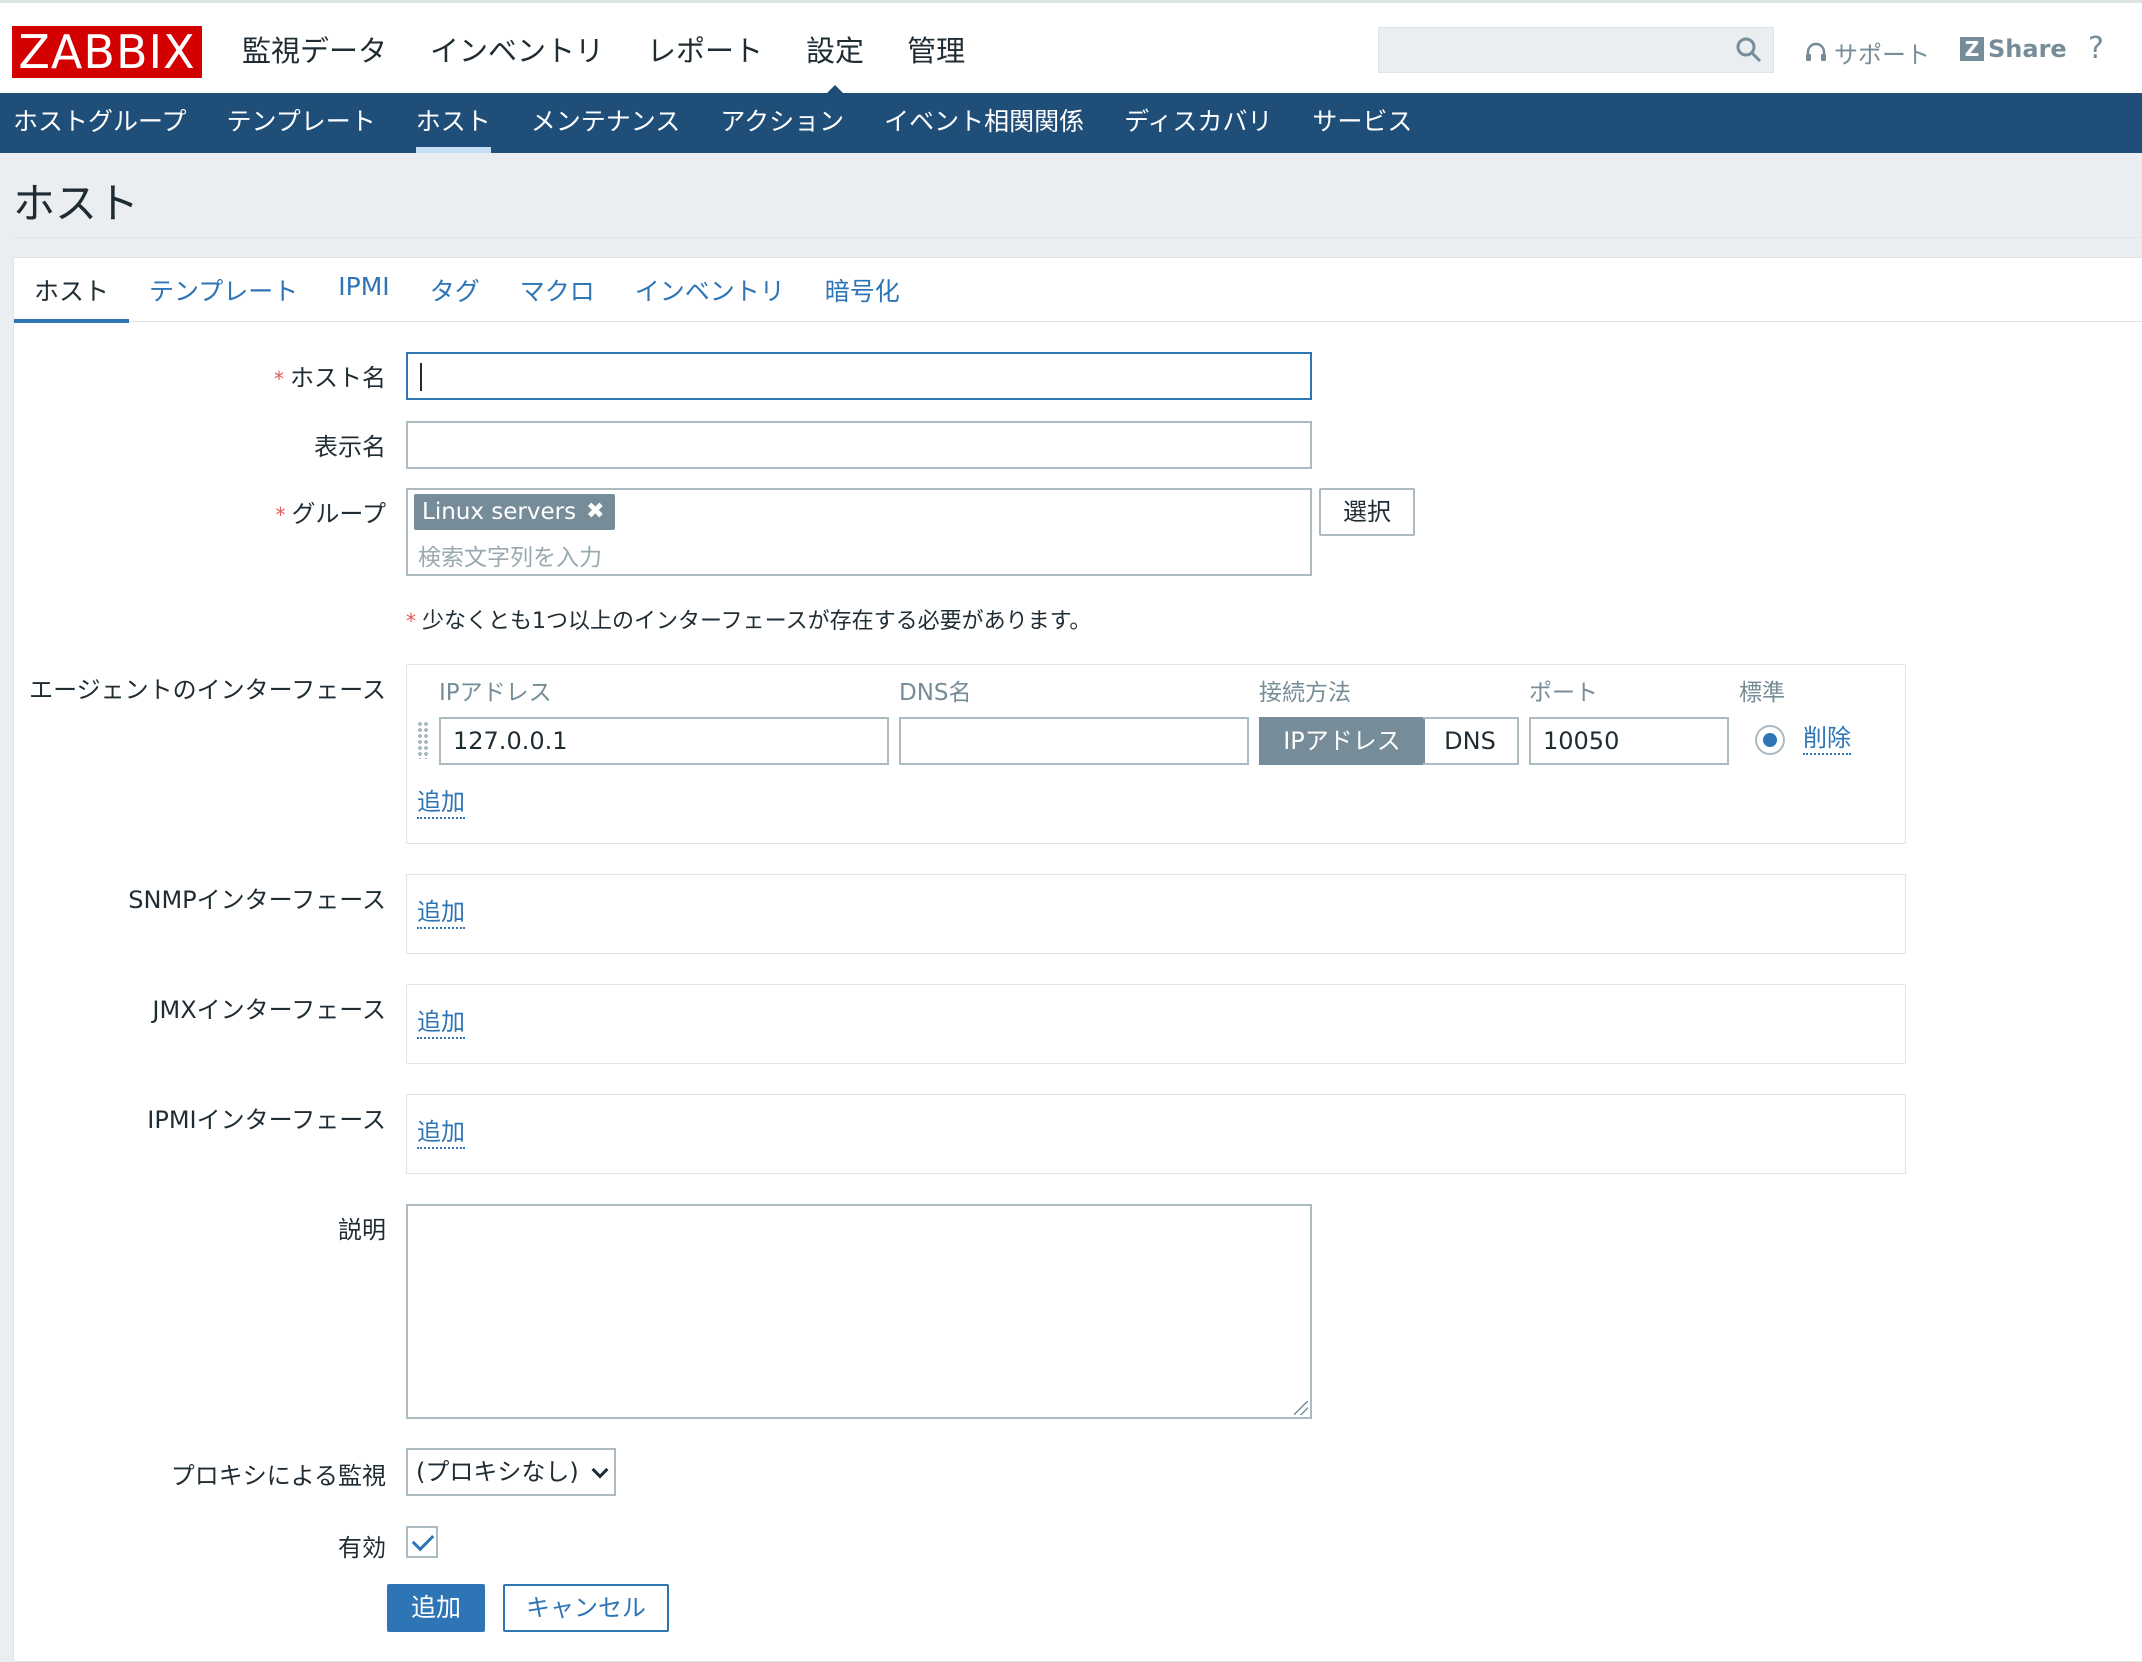 The width and height of the screenshot is (2142, 1662). What do you see at coordinates (862, 290) in the screenshot?
I see `tab-encryption: 暗号化` at bounding box center [862, 290].